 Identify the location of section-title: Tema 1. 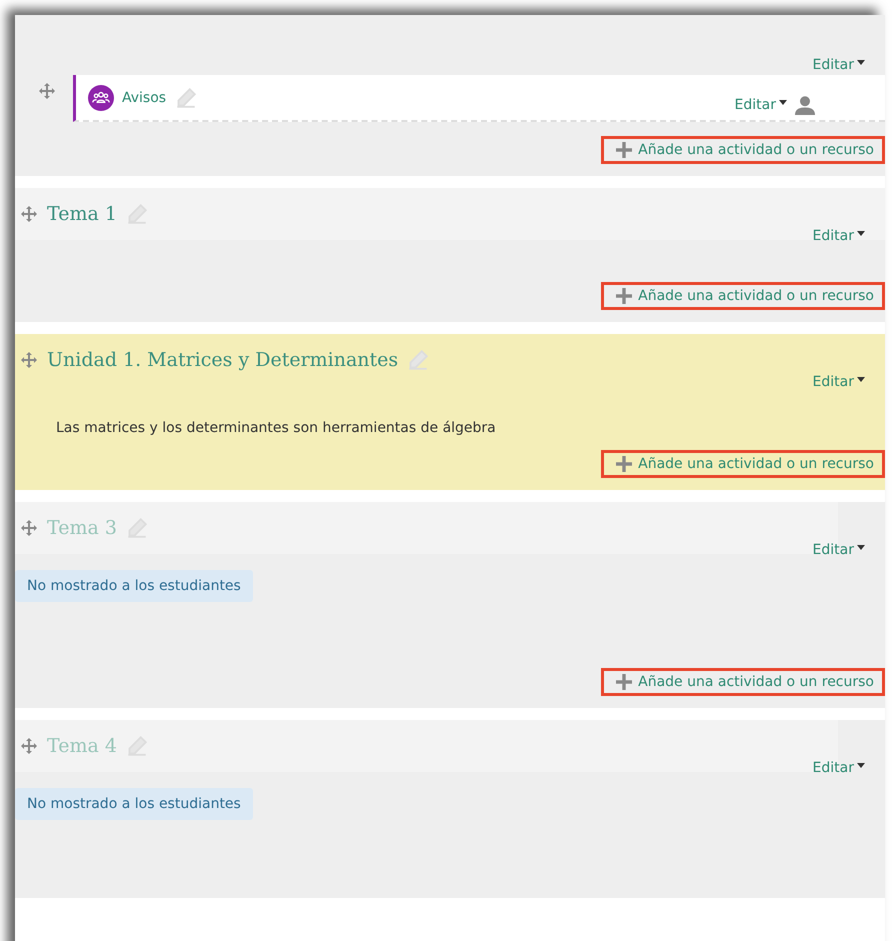
(82, 214).